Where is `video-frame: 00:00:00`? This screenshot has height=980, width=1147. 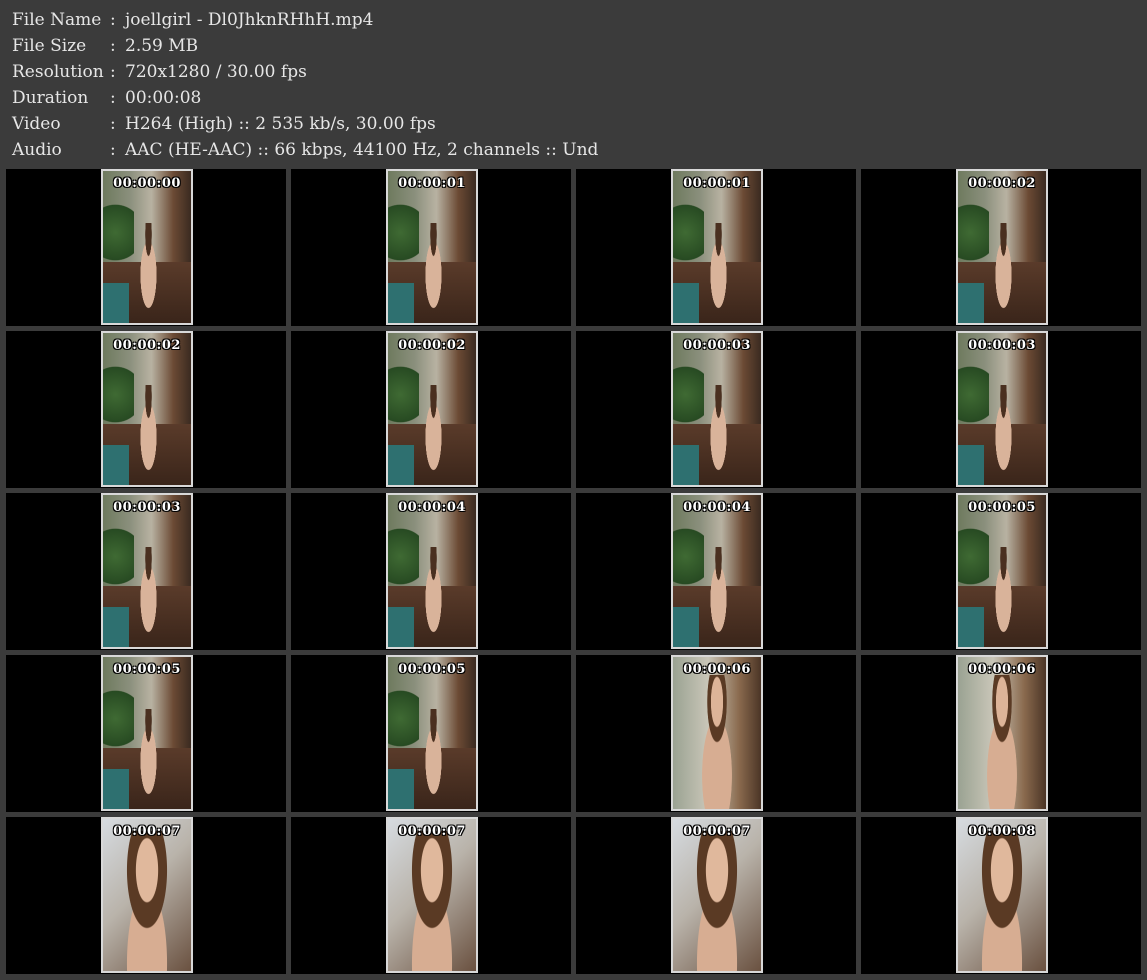 video-frame: 00:00:00 is located at coordinates (147, 247).